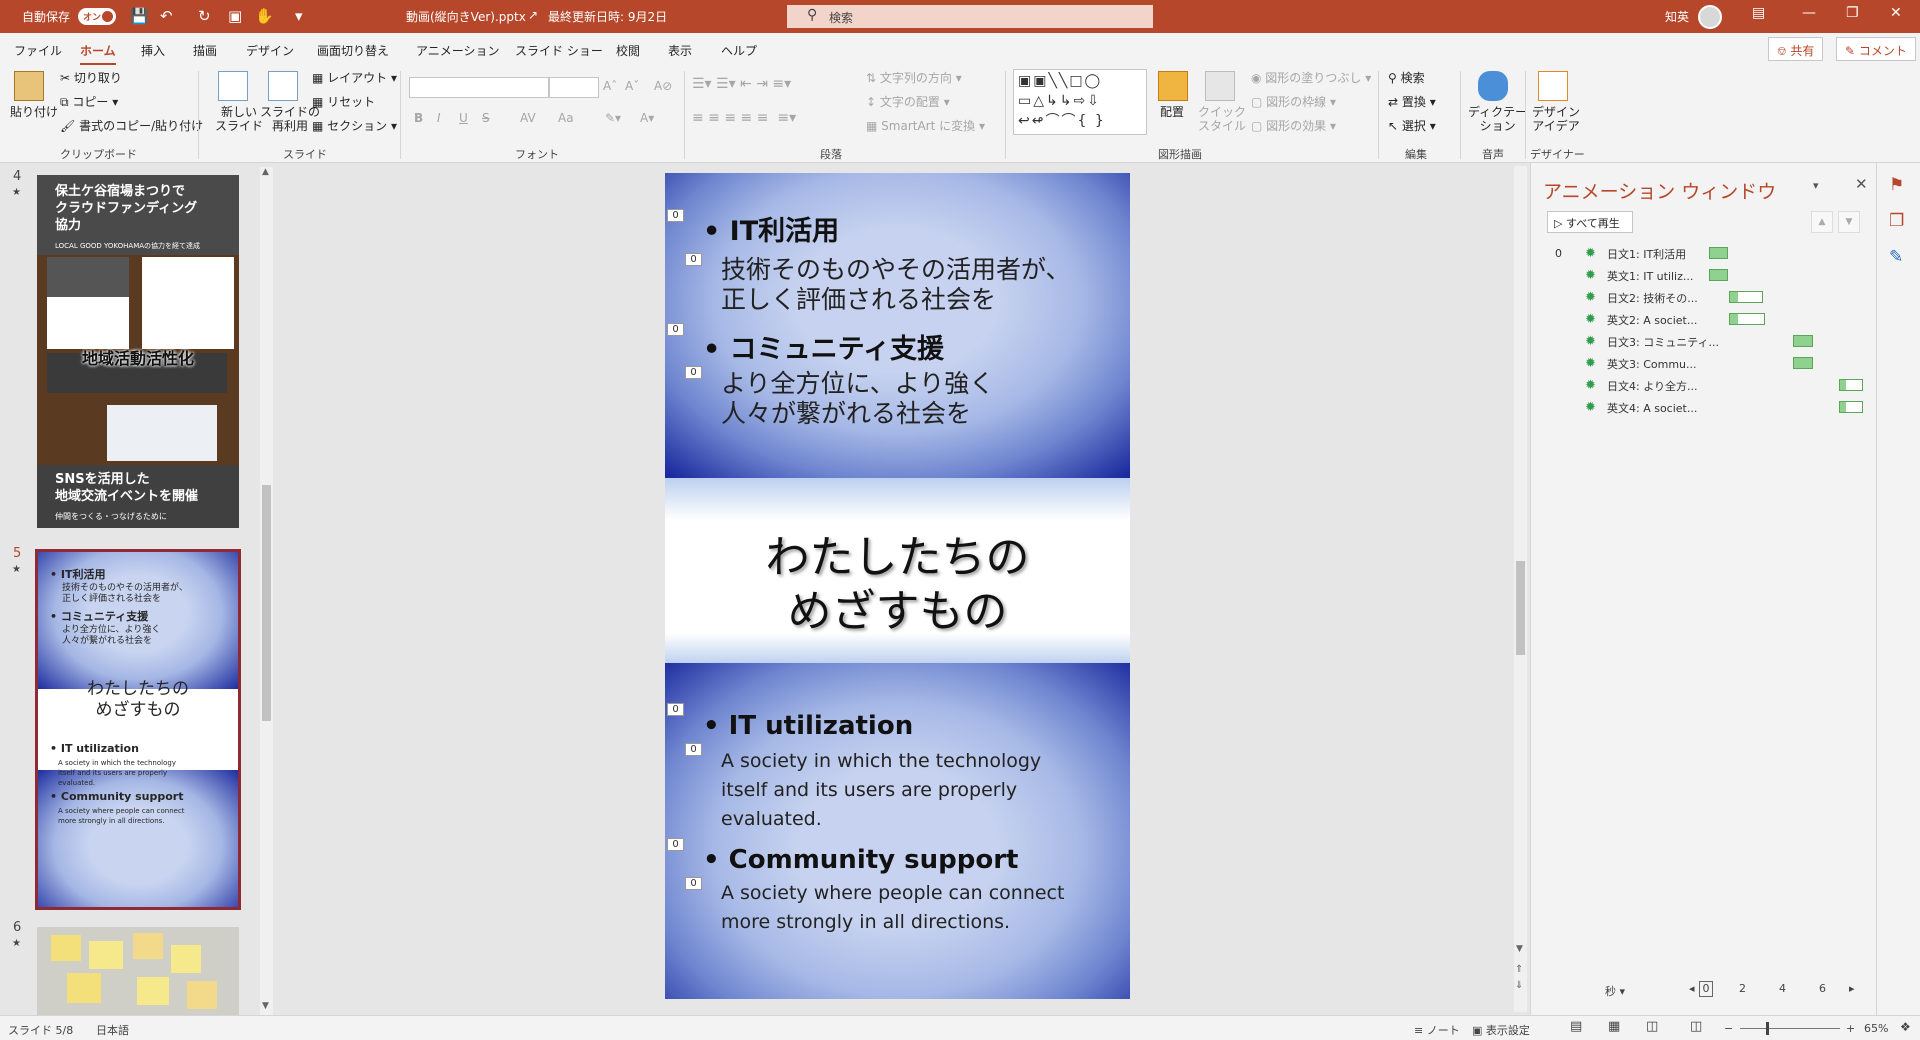  I want to click on animation-item: ✹ 日文1: IT利活用, so click(1691, 253).